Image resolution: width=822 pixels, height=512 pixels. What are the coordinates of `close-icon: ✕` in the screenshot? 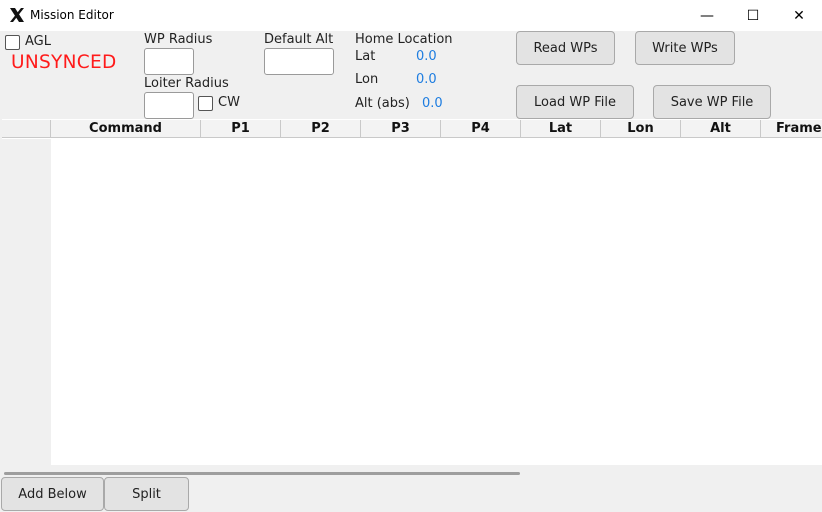 It's located at (799, 15).